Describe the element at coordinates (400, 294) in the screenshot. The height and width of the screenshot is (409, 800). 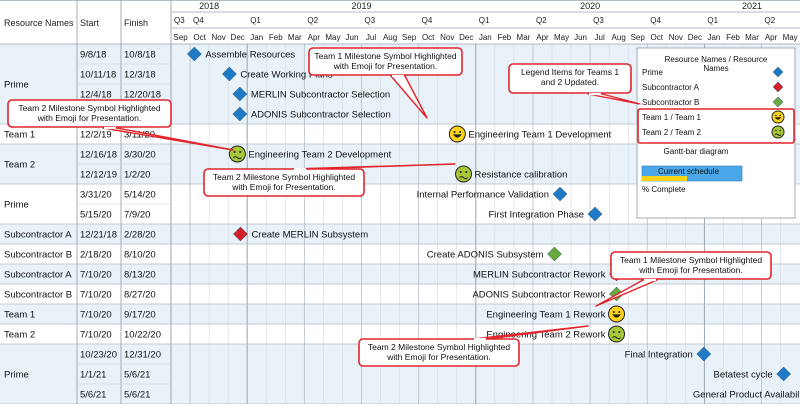
I see `row-band` at that location.